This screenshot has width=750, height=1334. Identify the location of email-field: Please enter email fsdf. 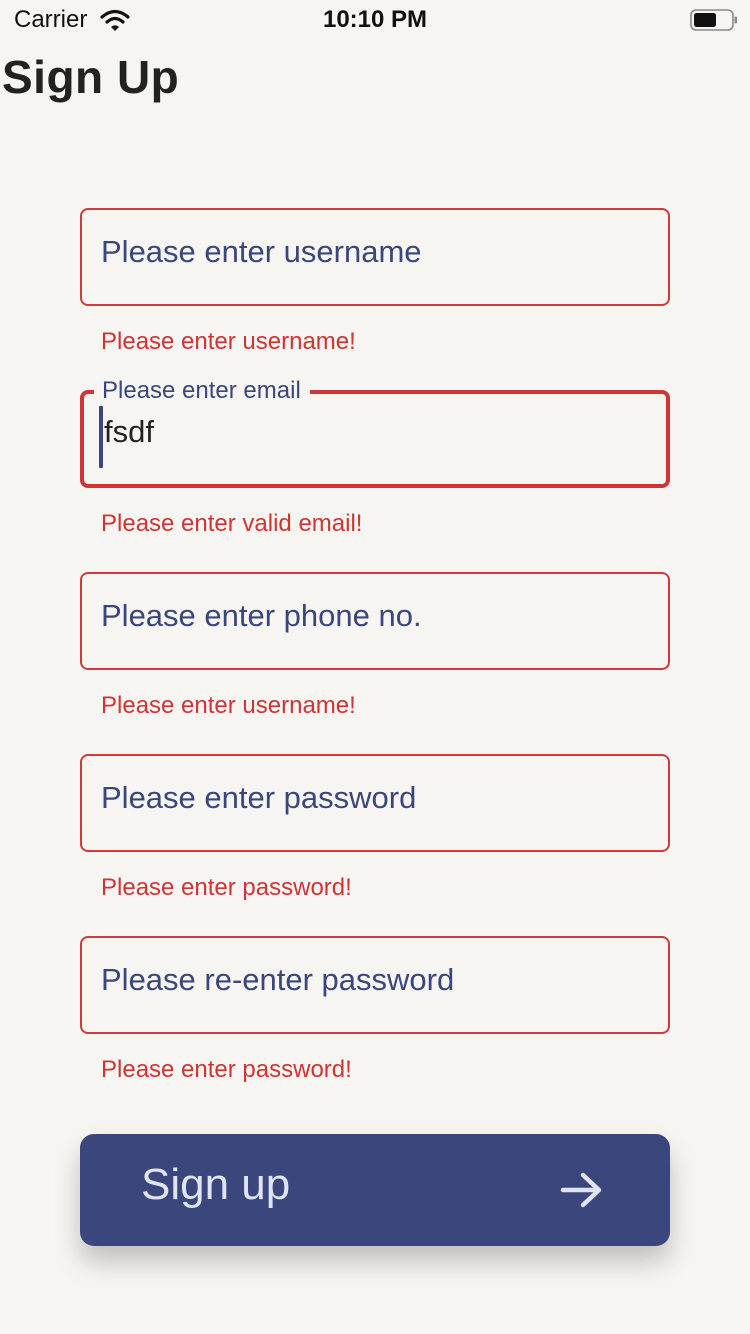
(375, 432).